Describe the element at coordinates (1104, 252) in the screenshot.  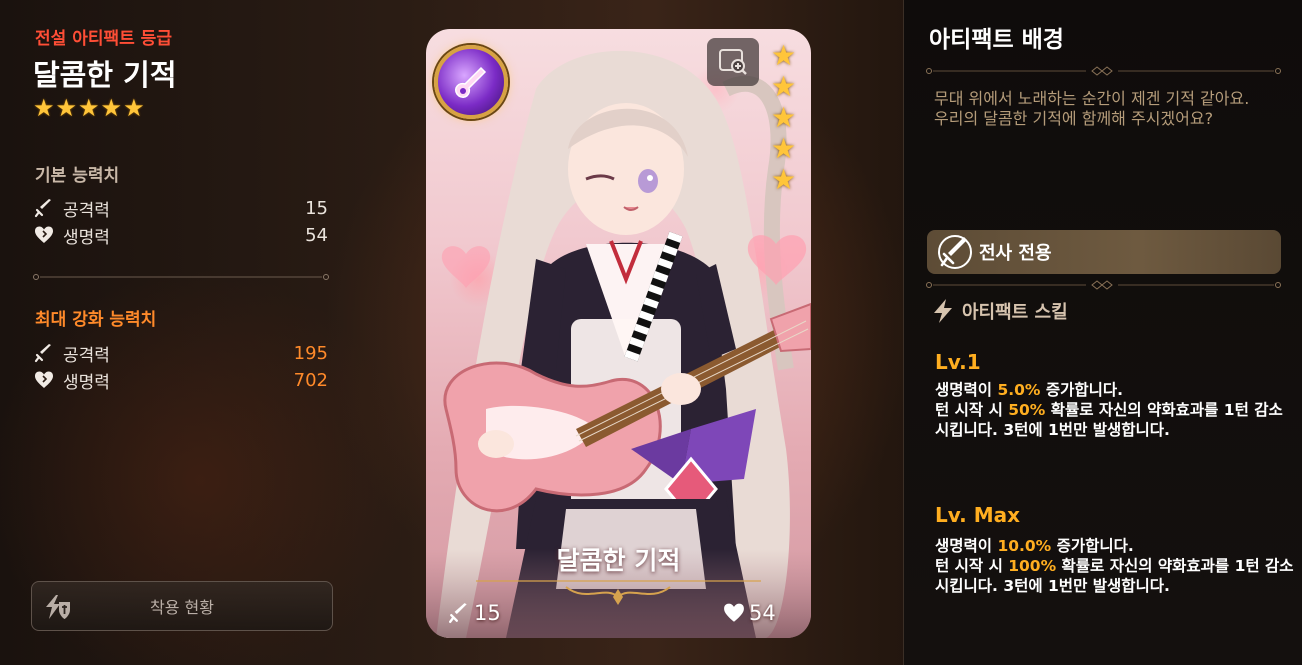
I see `class-restriction-bar: 전사 전용` at that location.